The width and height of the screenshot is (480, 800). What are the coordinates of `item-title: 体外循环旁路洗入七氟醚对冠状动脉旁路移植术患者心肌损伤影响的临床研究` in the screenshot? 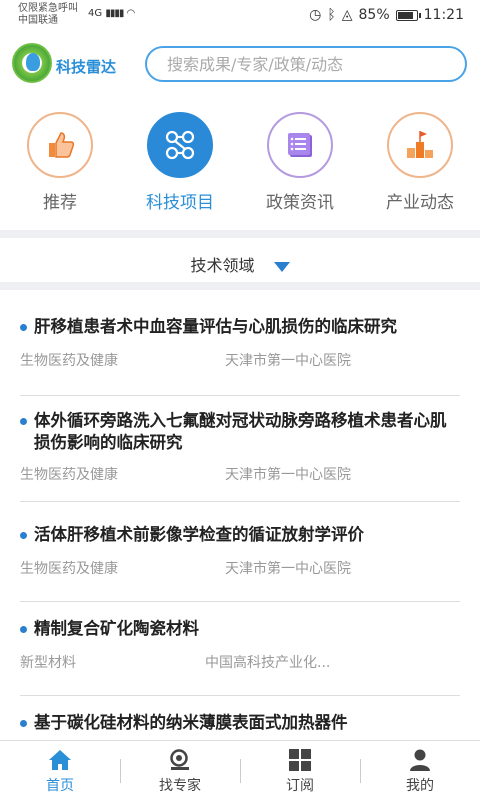 It's located at (240, 432).